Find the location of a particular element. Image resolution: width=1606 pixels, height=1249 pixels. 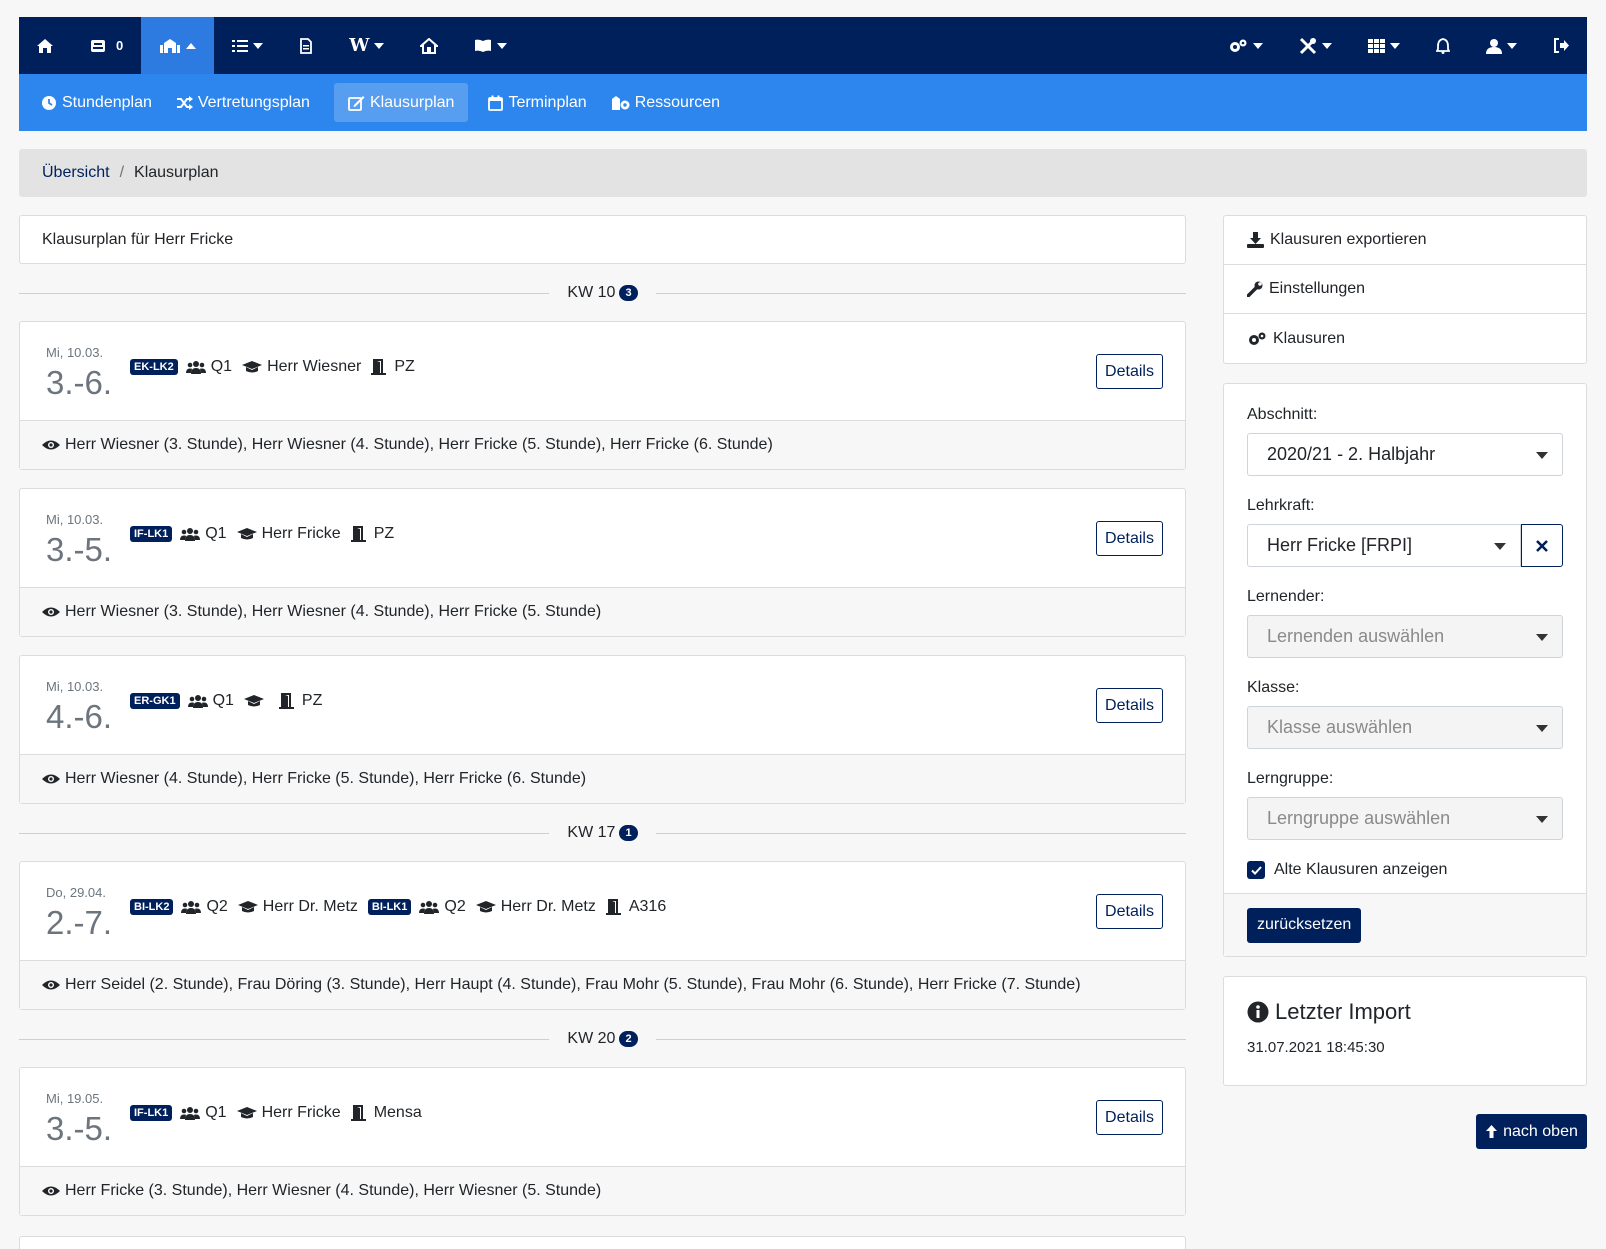

tab-vertretungsplan: Vertretungsplan is located at coordinates (243, 102).